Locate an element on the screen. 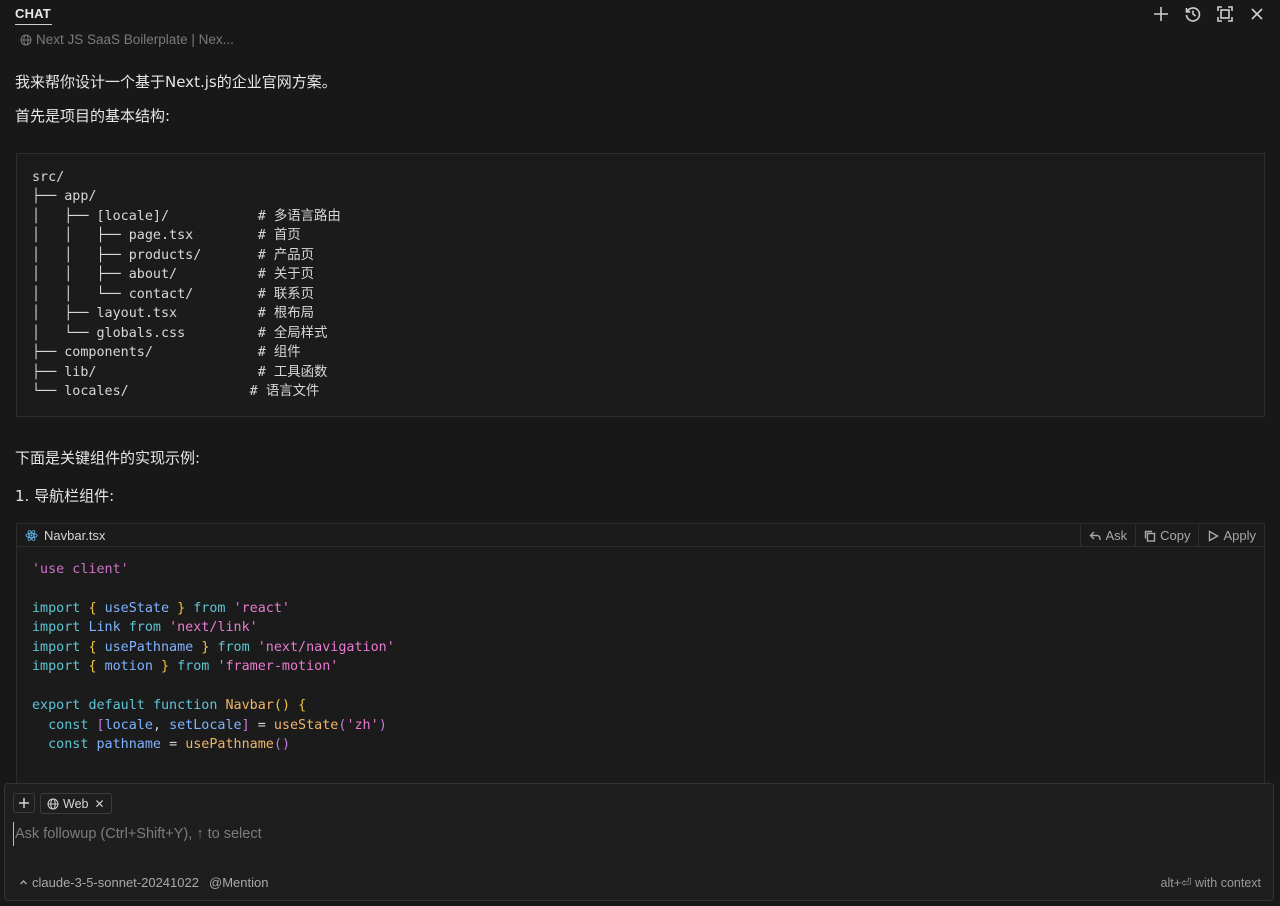  code-line: import { motion } from 'framer-motion' is located at coordinates (213, 666).